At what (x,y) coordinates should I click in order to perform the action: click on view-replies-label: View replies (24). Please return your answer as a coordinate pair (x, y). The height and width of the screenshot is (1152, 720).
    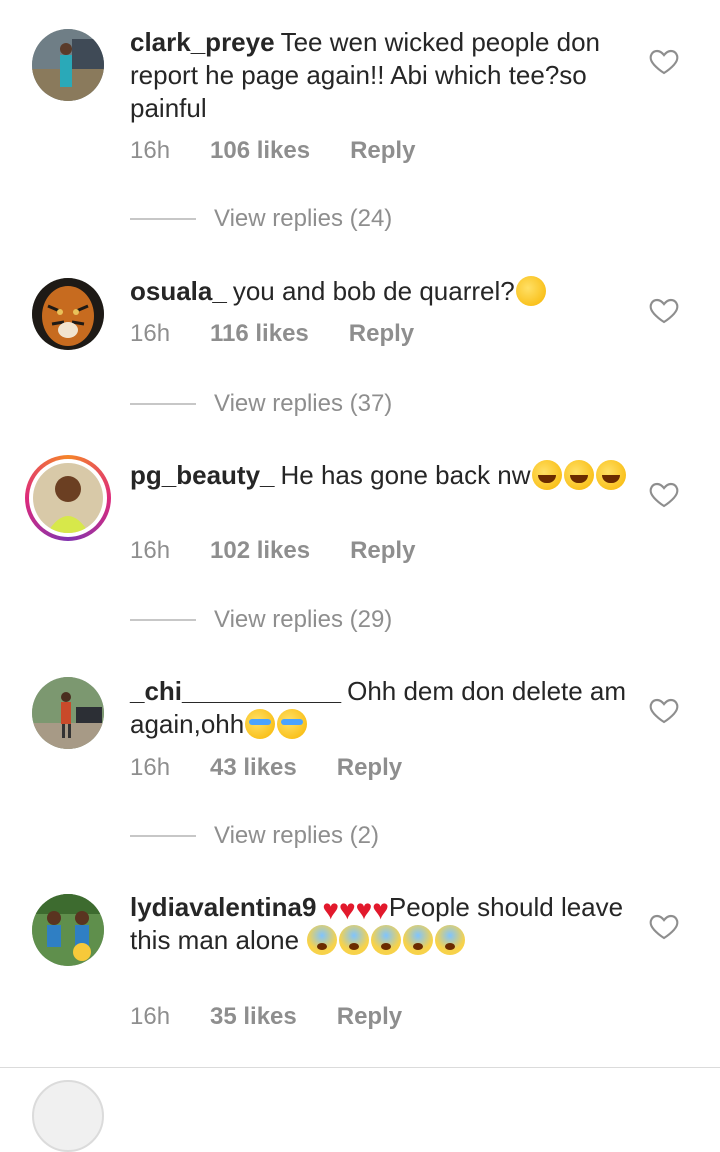
    Looking at the image, I should click on (303, 218).